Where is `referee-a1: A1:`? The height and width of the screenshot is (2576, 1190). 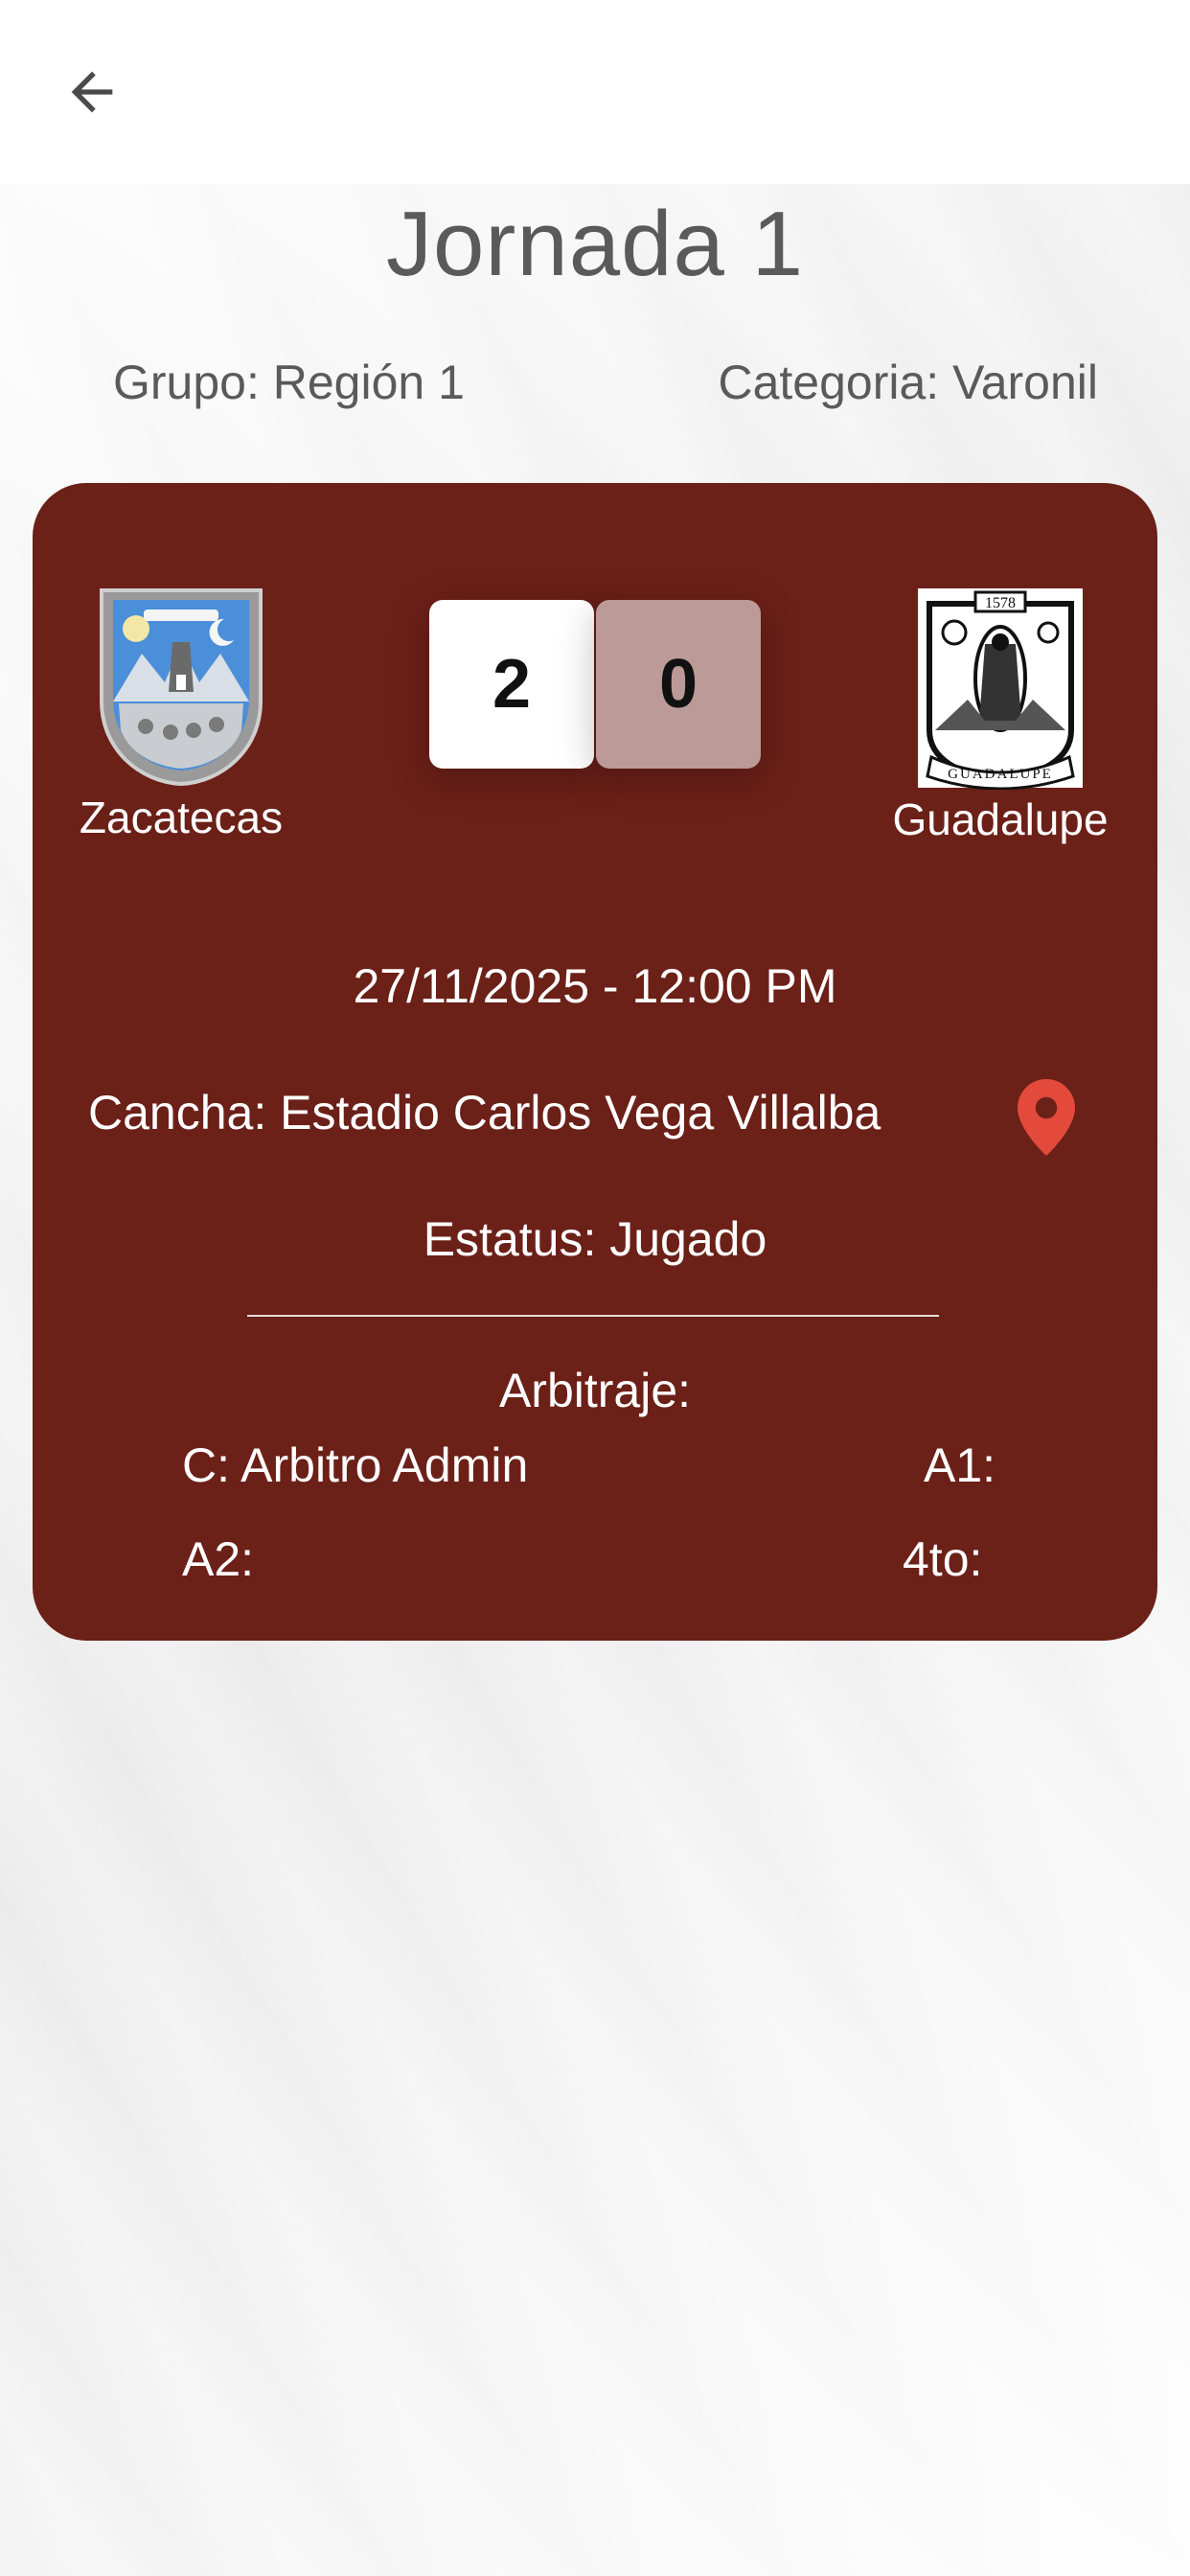
referee-a1: A1: is located at coordinates (960, 1465).